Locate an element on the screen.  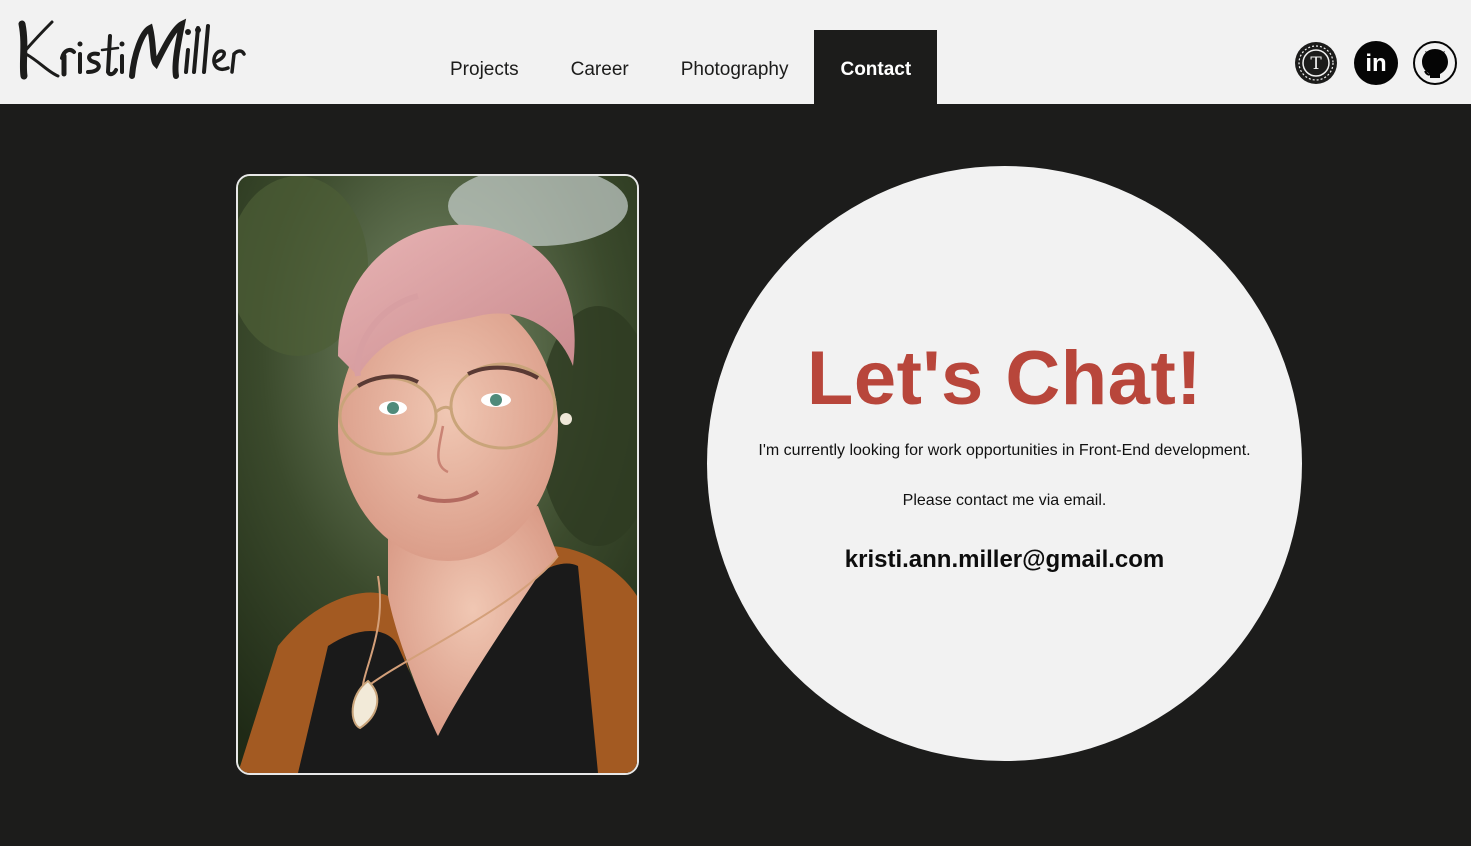
main-nav: Projects Career Photography Contact is located at coordinates (681, 67).